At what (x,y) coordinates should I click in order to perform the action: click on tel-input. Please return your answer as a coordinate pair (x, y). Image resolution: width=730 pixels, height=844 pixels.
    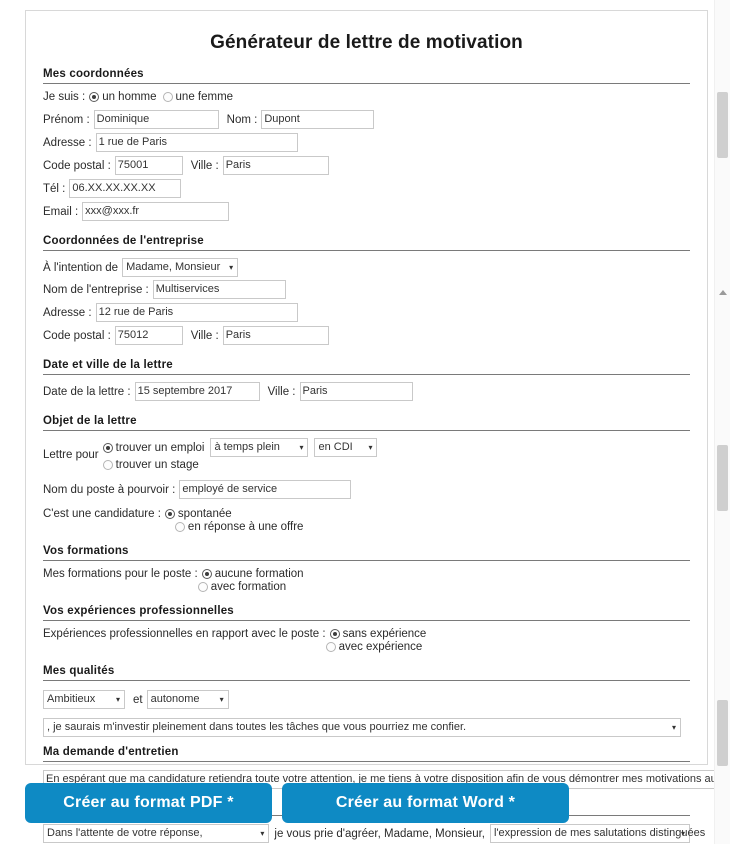
    Looking at the image, I should click on (125, 188).